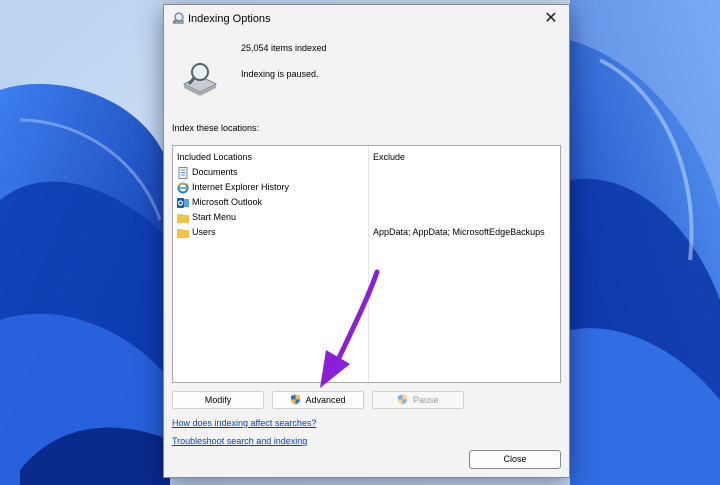 The image size is (720, 485). What do you see at coordinates (425, 400) in the screenshot?
I see `pause-button-label: Pause` at bounding box center [425, 400].